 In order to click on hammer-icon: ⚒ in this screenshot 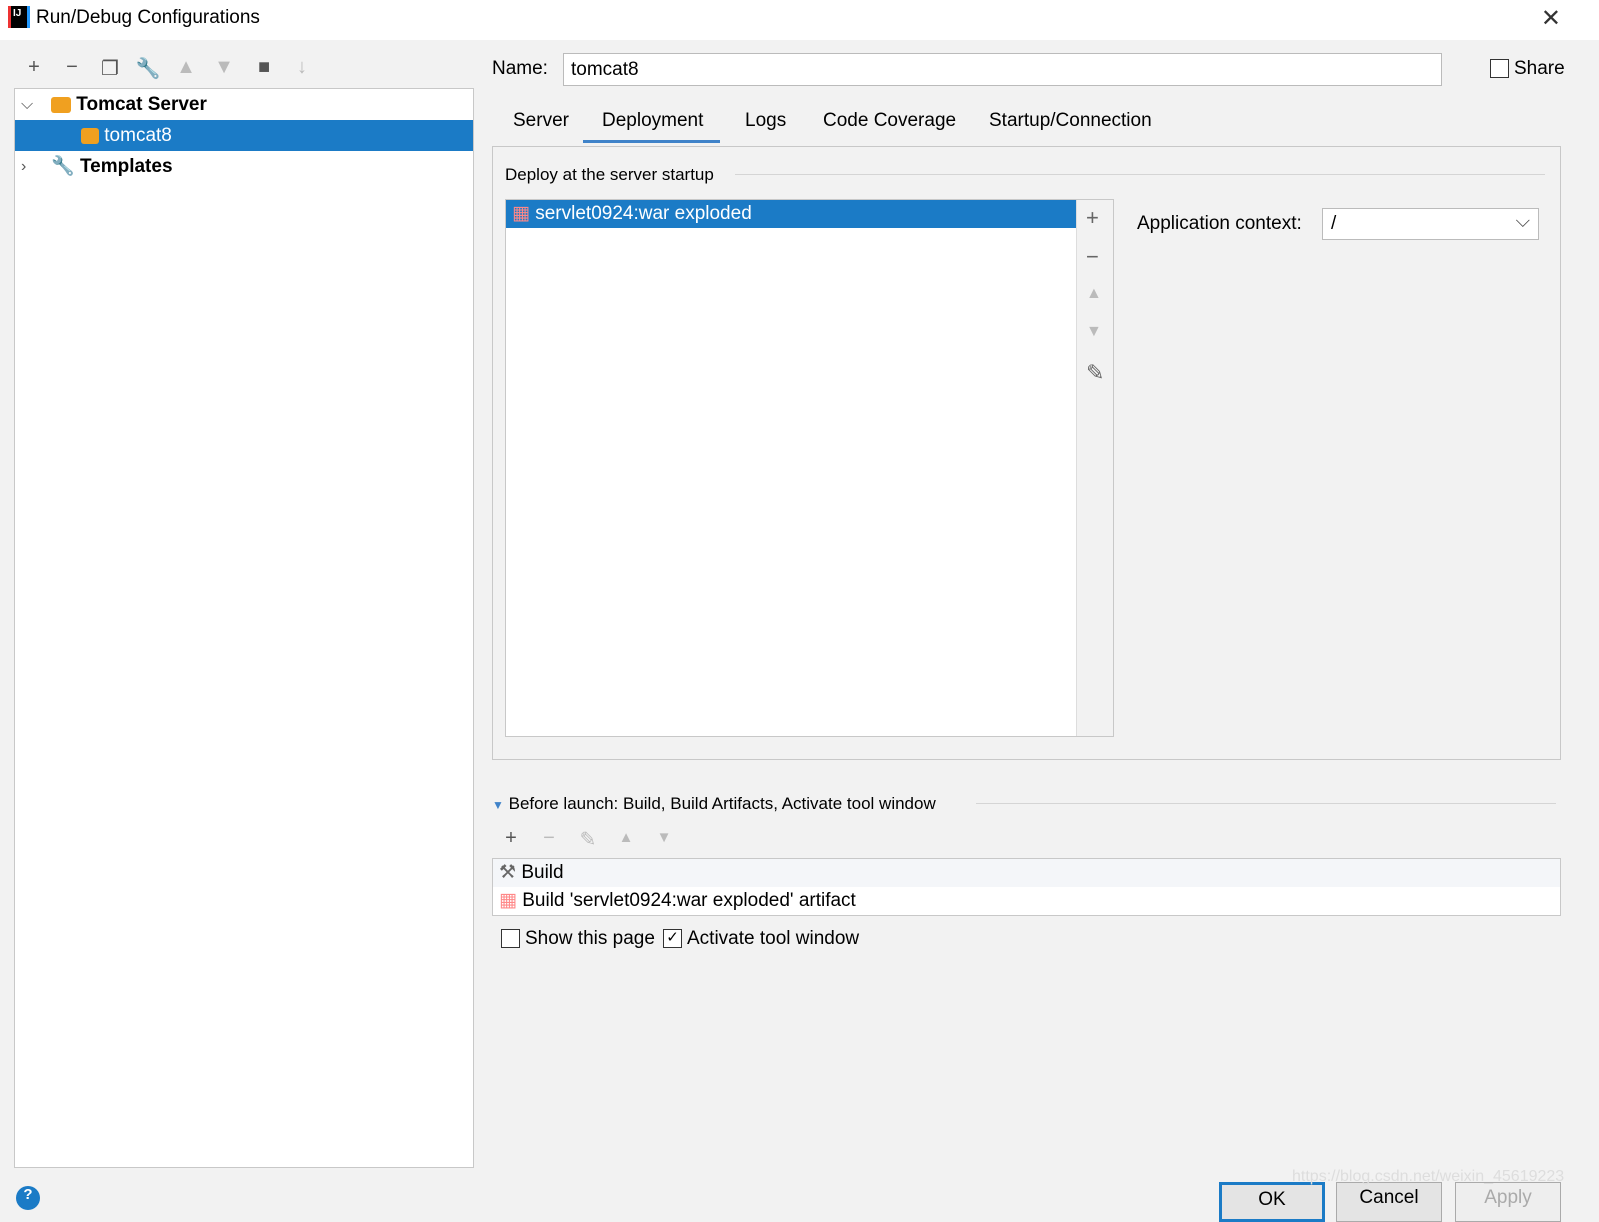, I will do `click(508, 872)`.